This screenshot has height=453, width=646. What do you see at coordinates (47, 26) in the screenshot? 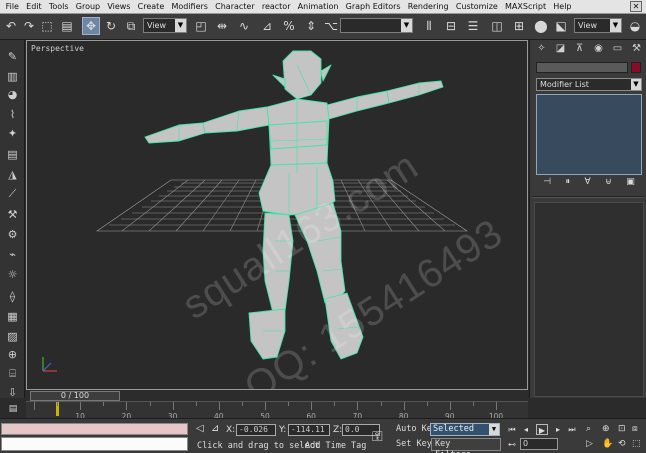
I see `select-object-icon: ⬚` at bounding box center [47, 26].